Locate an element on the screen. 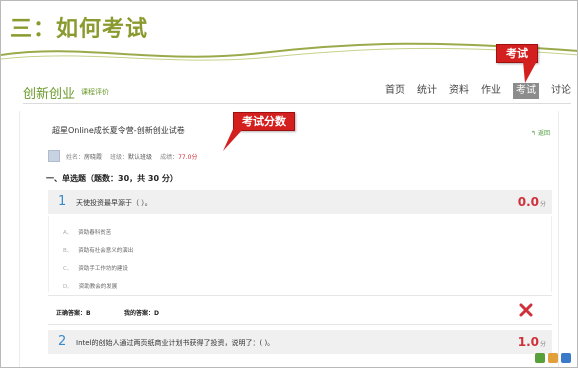 The width and height of the screenshot is (578, 368). option-b: B、 资助有社会意义的演出 is located at coordinates (98, 251).